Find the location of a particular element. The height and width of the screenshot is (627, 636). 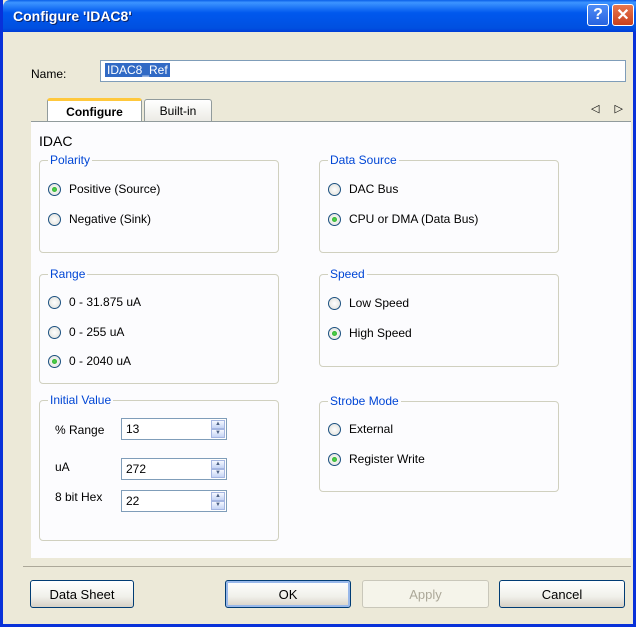

tab-configure: Configure is located at coordinates (94, 110).